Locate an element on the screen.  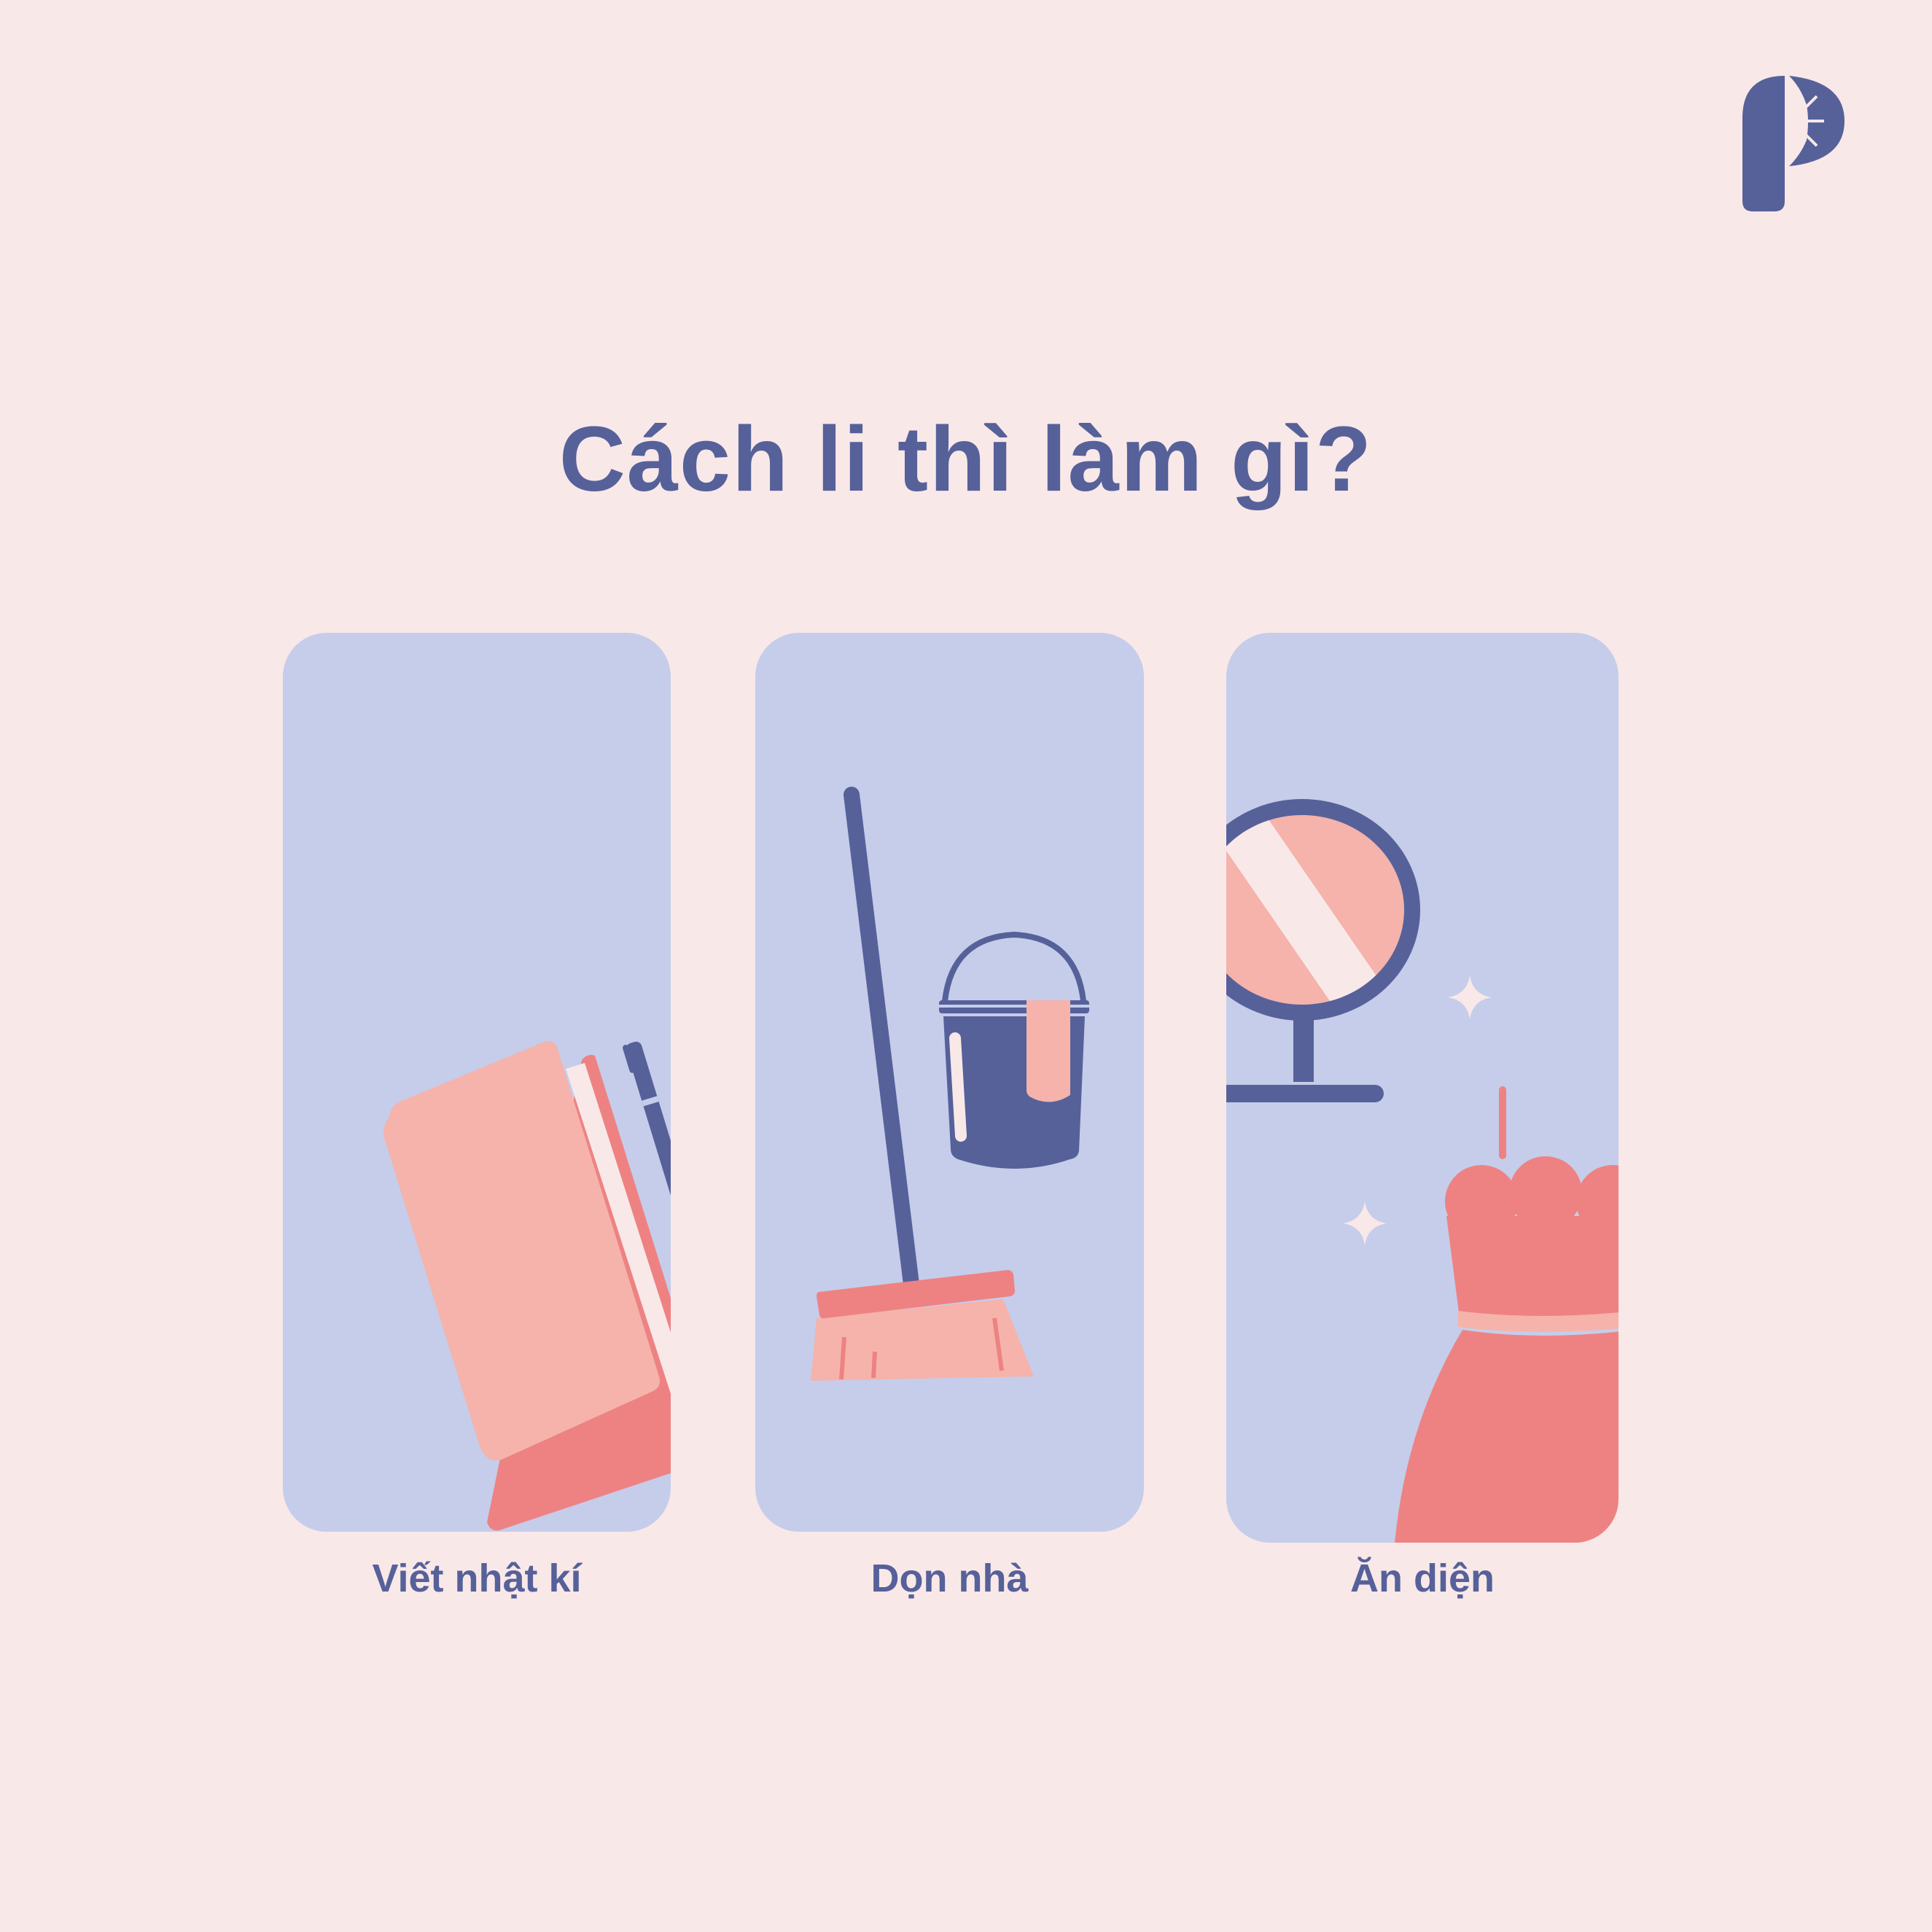
mirror-dress-icon is located at coordinates (1422, 1171).